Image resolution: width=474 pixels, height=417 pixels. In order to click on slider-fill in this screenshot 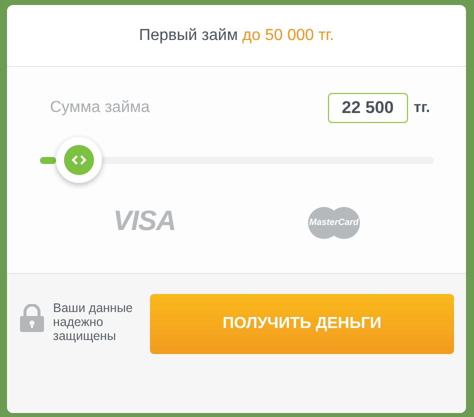, I will do `click(48, 160)`.